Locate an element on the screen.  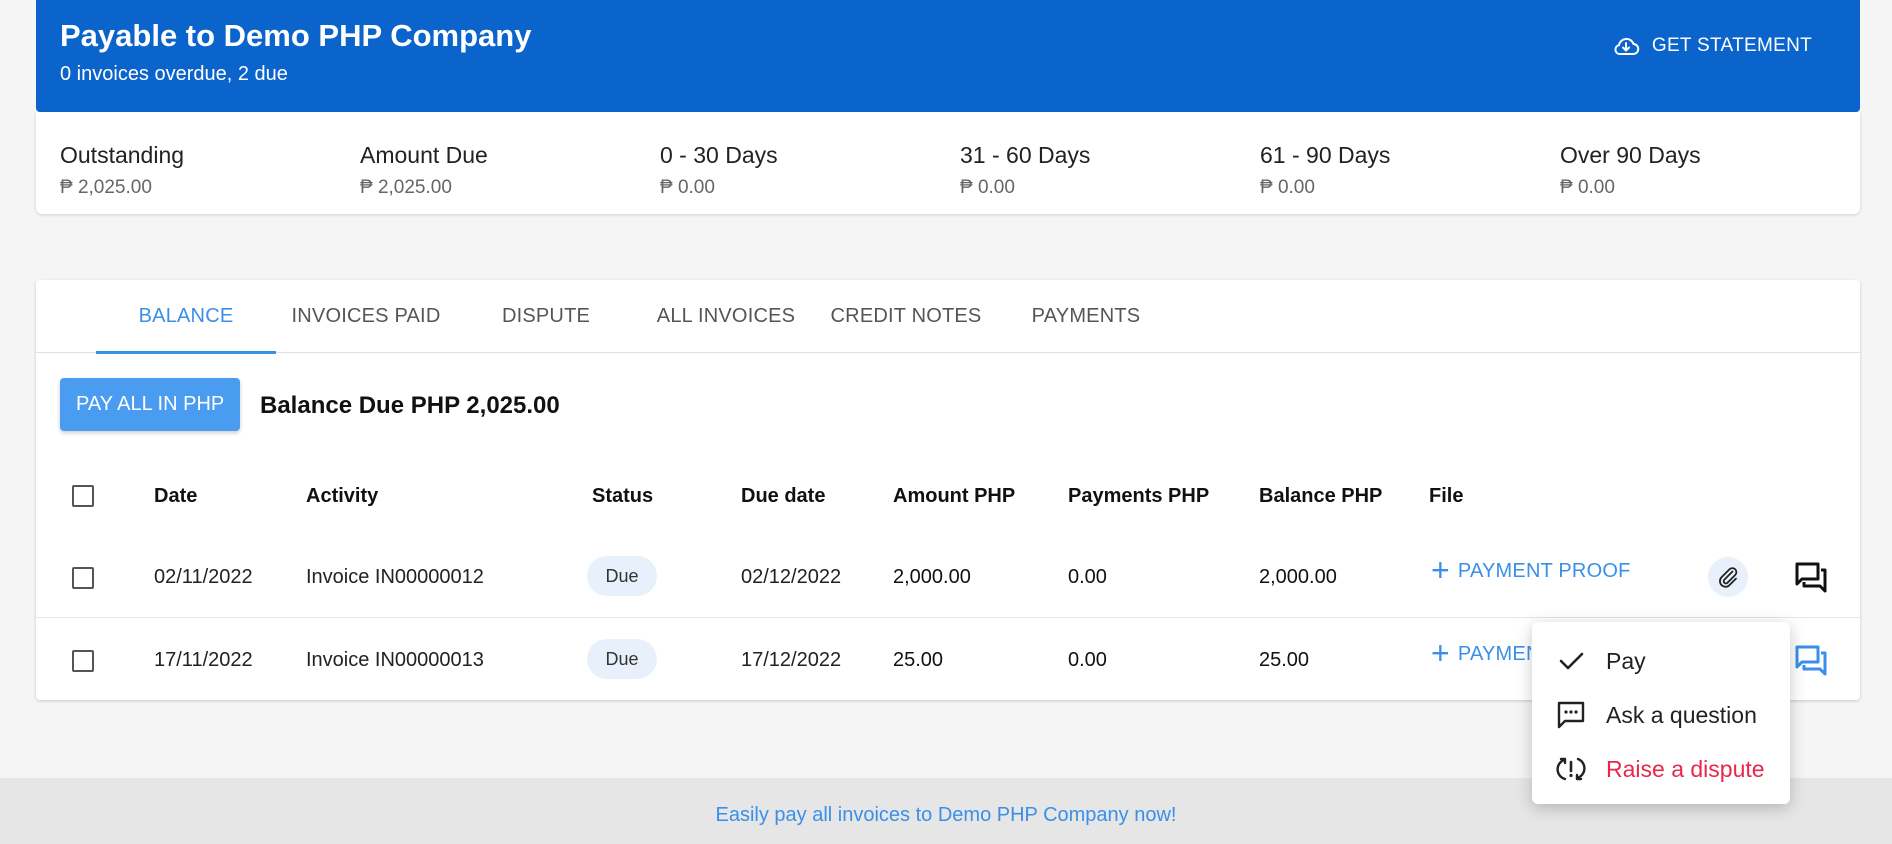
get-statement-button: GET STATEMENT is located at coordinates (1712, 46).